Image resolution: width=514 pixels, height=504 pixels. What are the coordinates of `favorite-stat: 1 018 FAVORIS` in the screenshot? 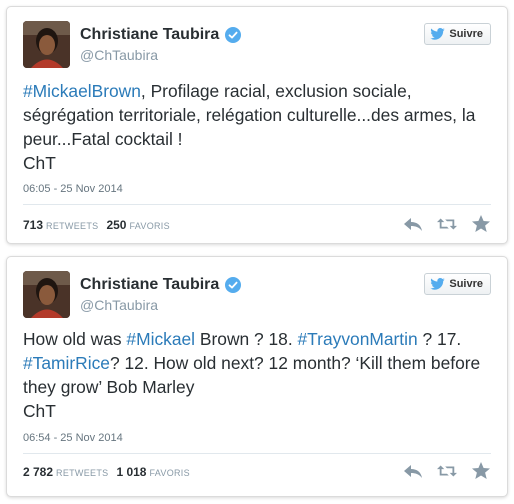 It's located at (152, 472).